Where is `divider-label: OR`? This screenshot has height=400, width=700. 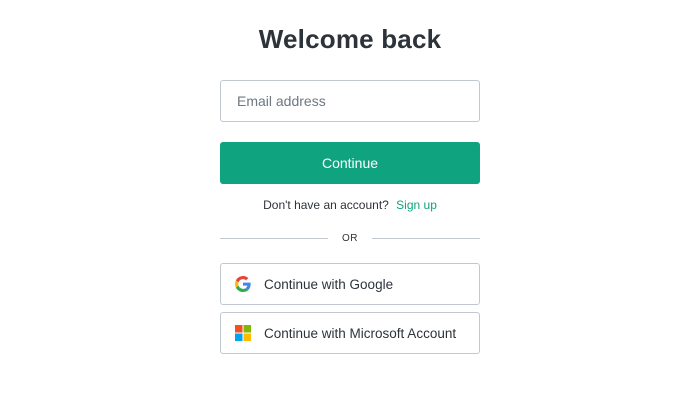 divider-label: OR is located at coordinates (350, 238).